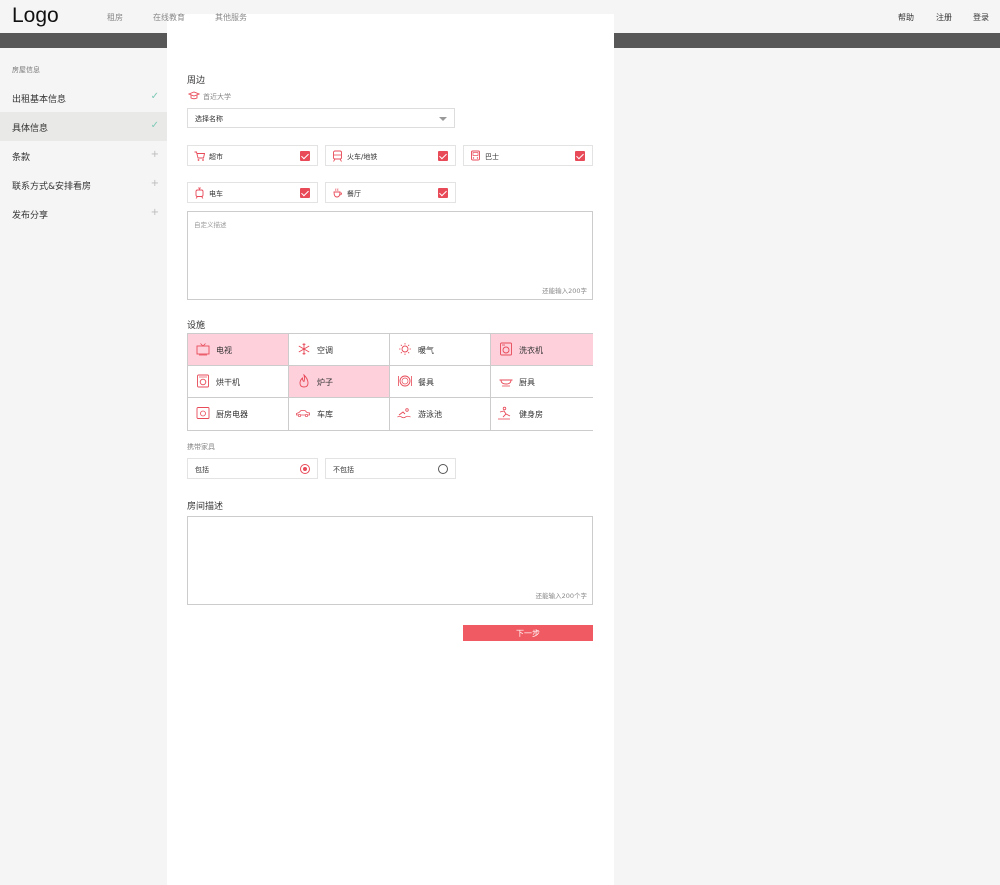 The width and height of the screenshot is (1000, 885). I want to click on char-counter: 还能输入200字, so click(564, 291).